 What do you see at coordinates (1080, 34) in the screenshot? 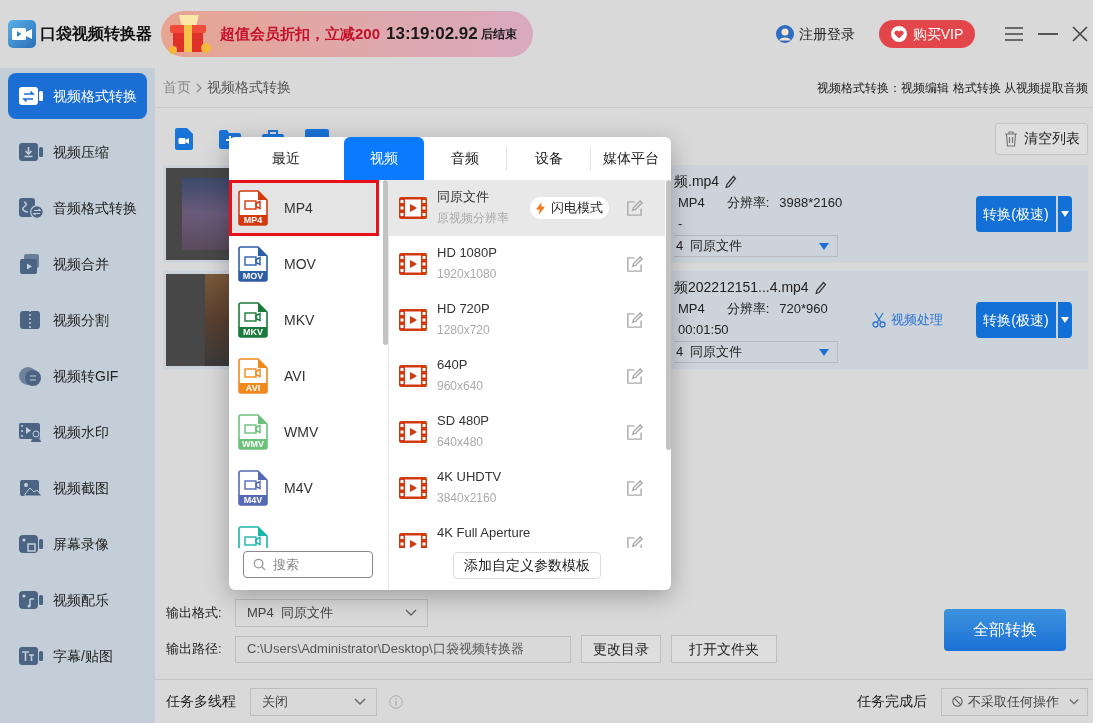
I see `close-icon` at bounding box center [1080, 34].